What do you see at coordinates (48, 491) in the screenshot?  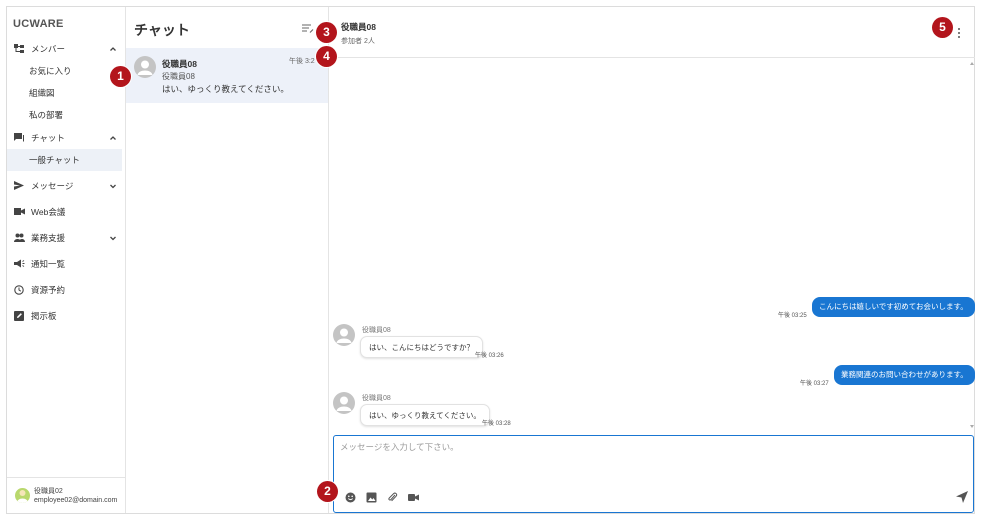 I see `user-name: 役職員02` at bounding box center [48, 491].